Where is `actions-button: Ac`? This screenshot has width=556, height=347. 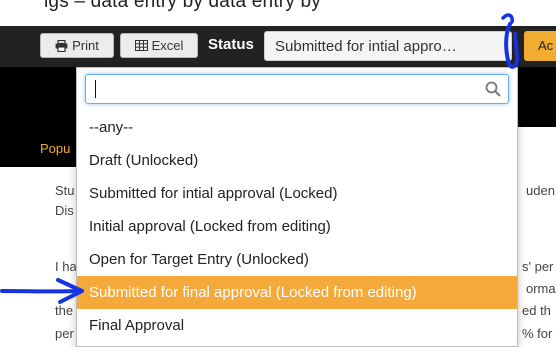 actions-button: Ac is located at coordinates (540, 46).